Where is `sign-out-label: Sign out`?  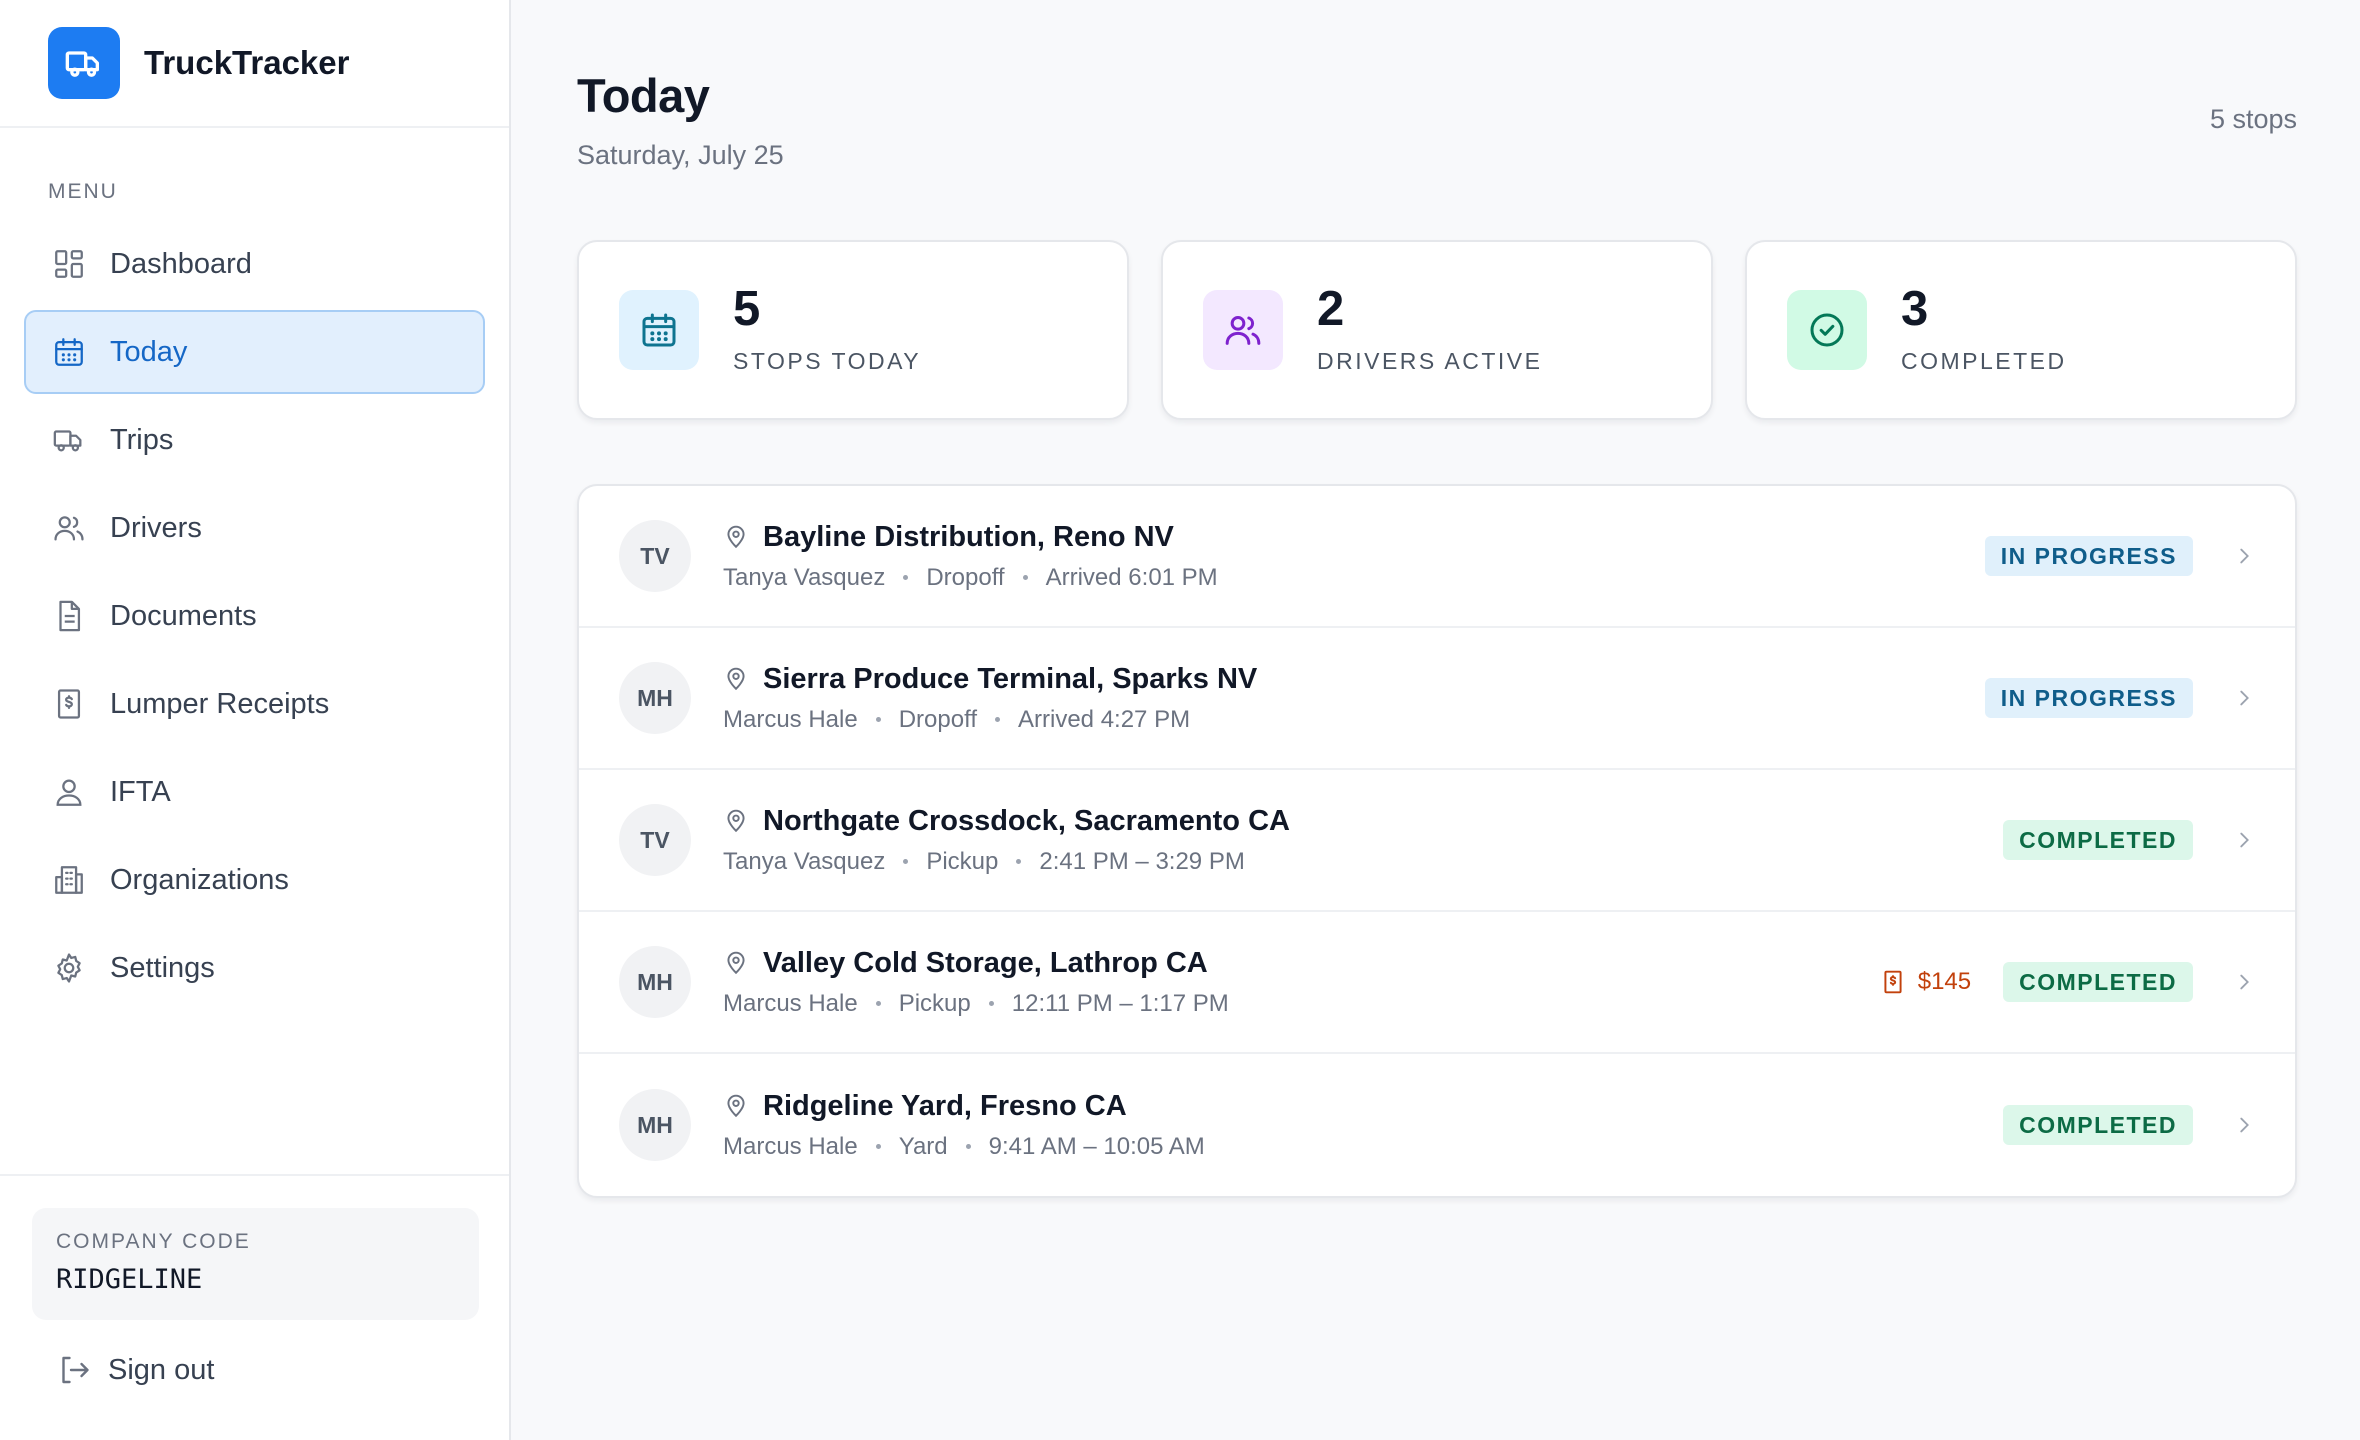 sign-out-label: Sign out is located at coordinates (161, 1369).